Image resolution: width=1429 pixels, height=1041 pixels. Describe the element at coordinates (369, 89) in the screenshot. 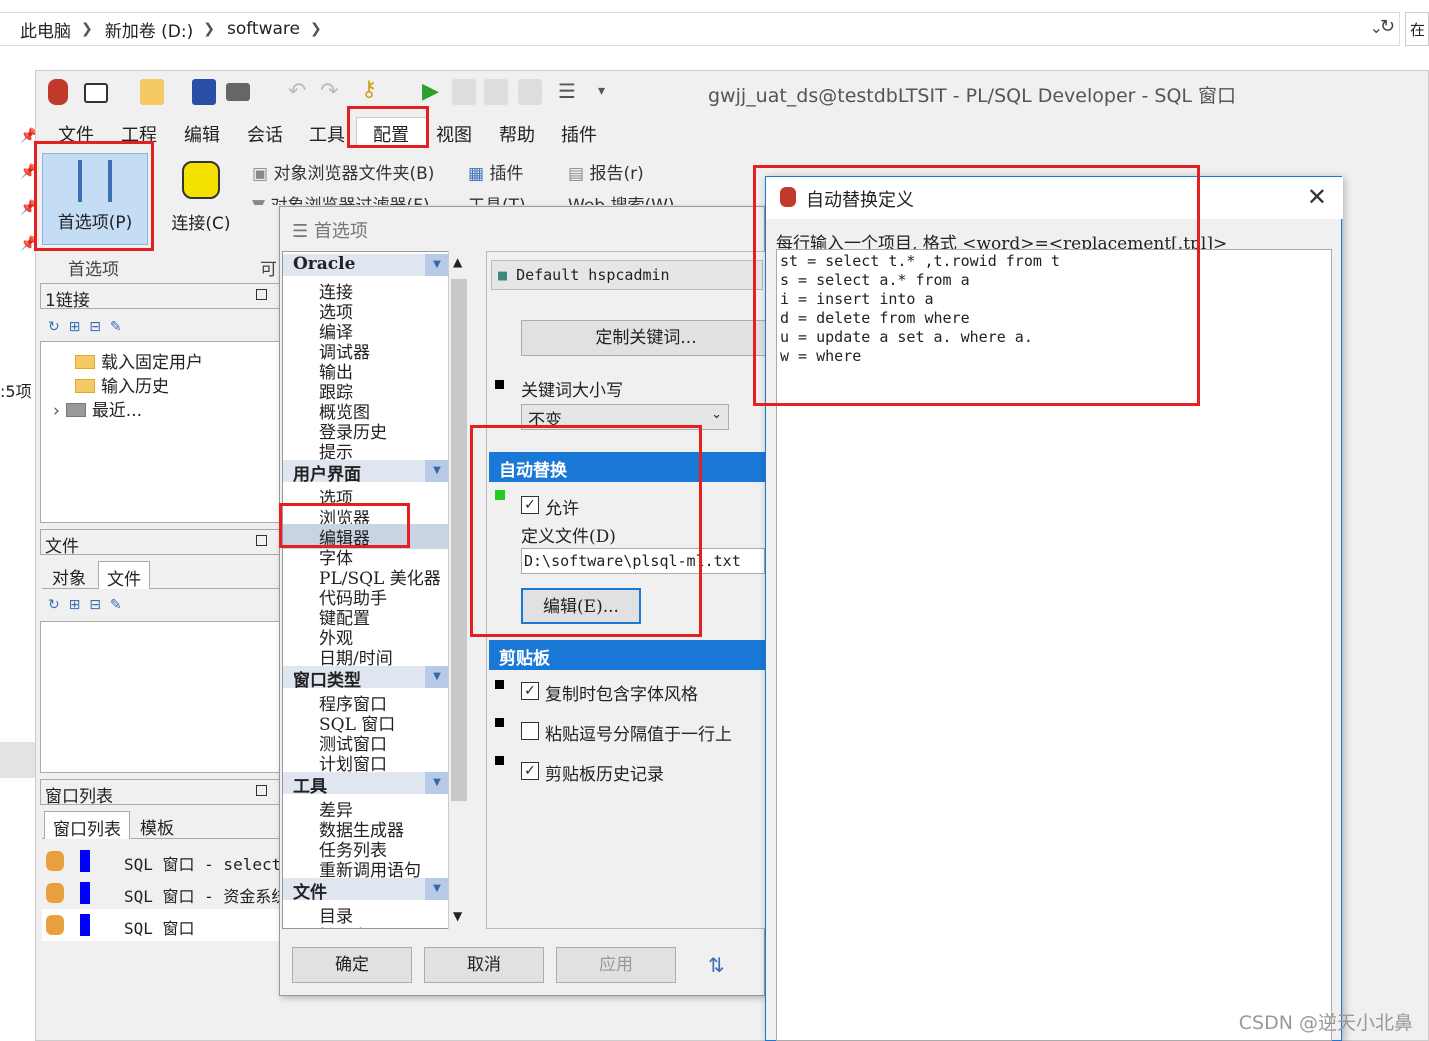

I see `key-icon: ⚷` at that location.